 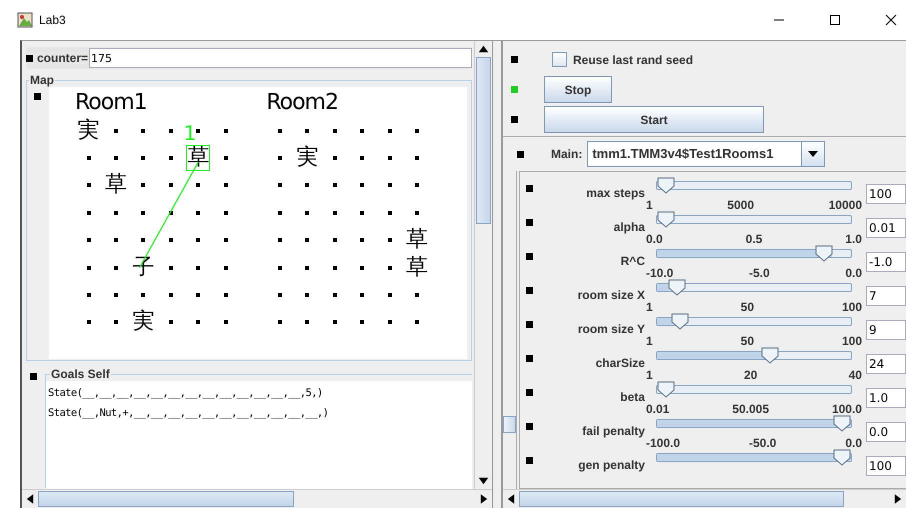 What do you see at coordinates (835, 20) in the screenshot?
I see `maximize-icon` at bounding box center [835, 20].